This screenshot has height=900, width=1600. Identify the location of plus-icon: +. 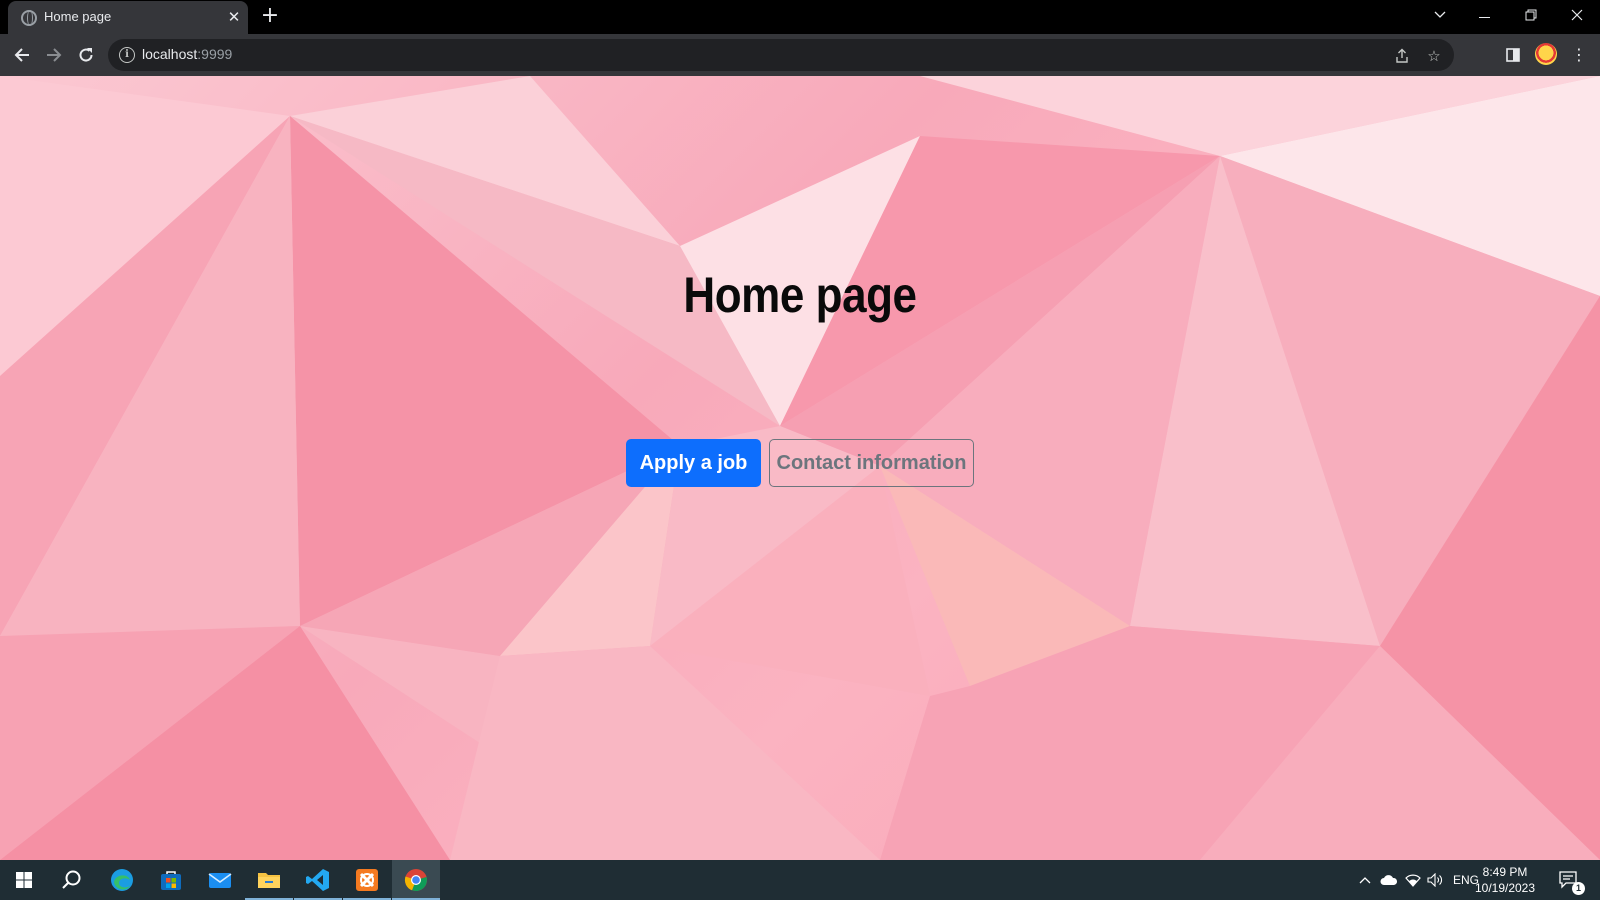
(270, 16).